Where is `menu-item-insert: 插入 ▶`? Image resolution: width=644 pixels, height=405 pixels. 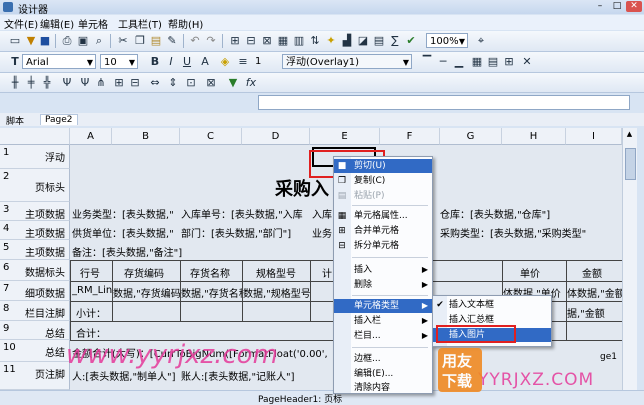
menu-item-insert: 插入 ▶ is located at coordinates (383, 270).